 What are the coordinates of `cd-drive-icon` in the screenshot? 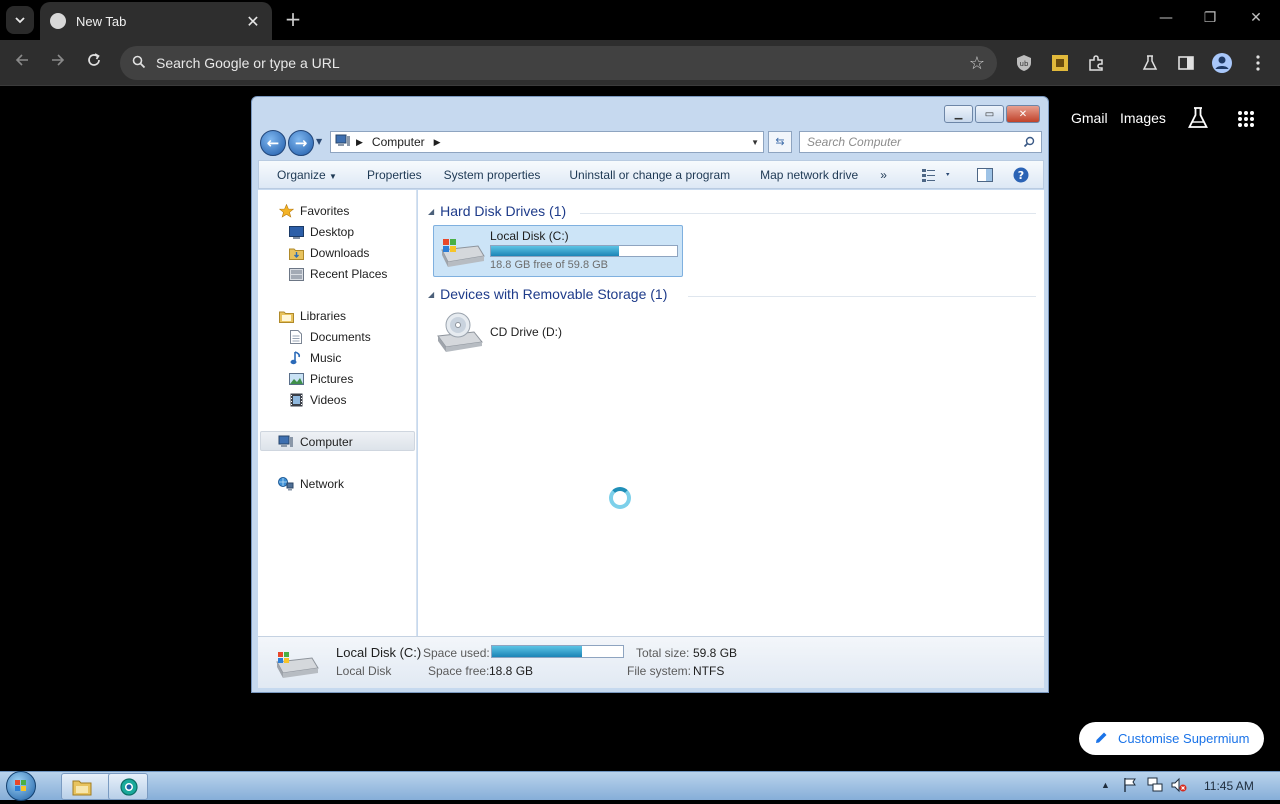 It's located at (461, 335).